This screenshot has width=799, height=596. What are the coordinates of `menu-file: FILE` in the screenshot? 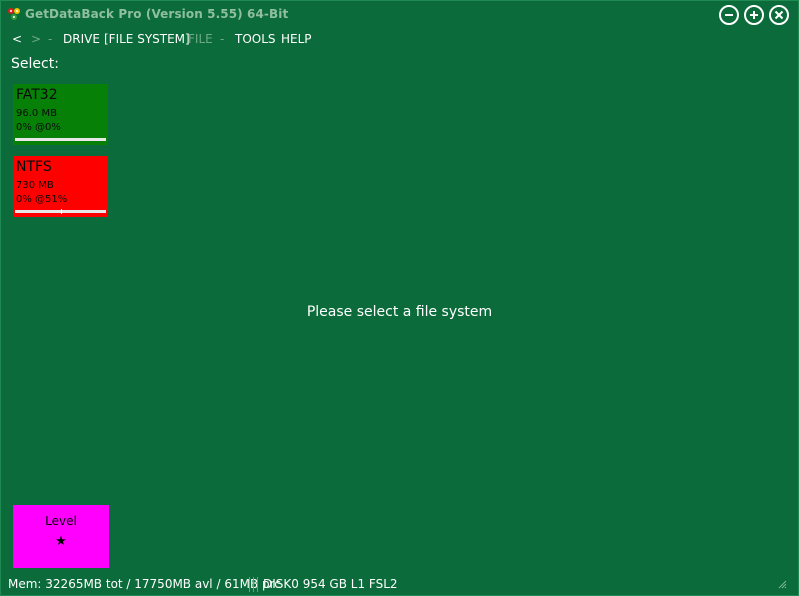 It's located at (200, 39).